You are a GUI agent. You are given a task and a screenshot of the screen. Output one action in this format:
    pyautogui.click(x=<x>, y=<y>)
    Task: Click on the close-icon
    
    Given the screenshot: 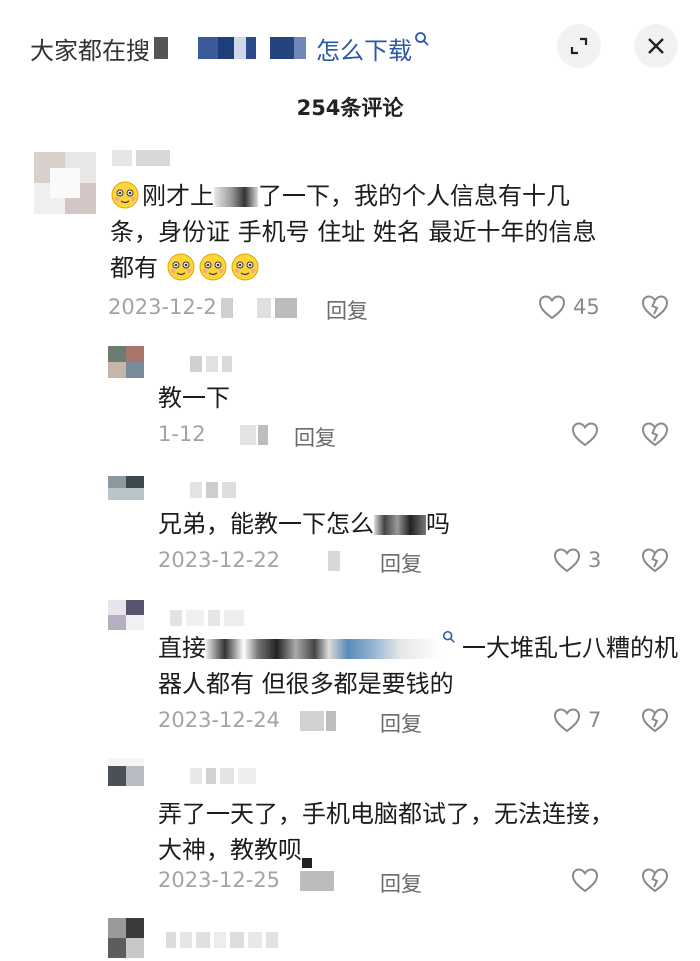 What is the action you would take?
    pyautogui.click(x=656, y=46)
    